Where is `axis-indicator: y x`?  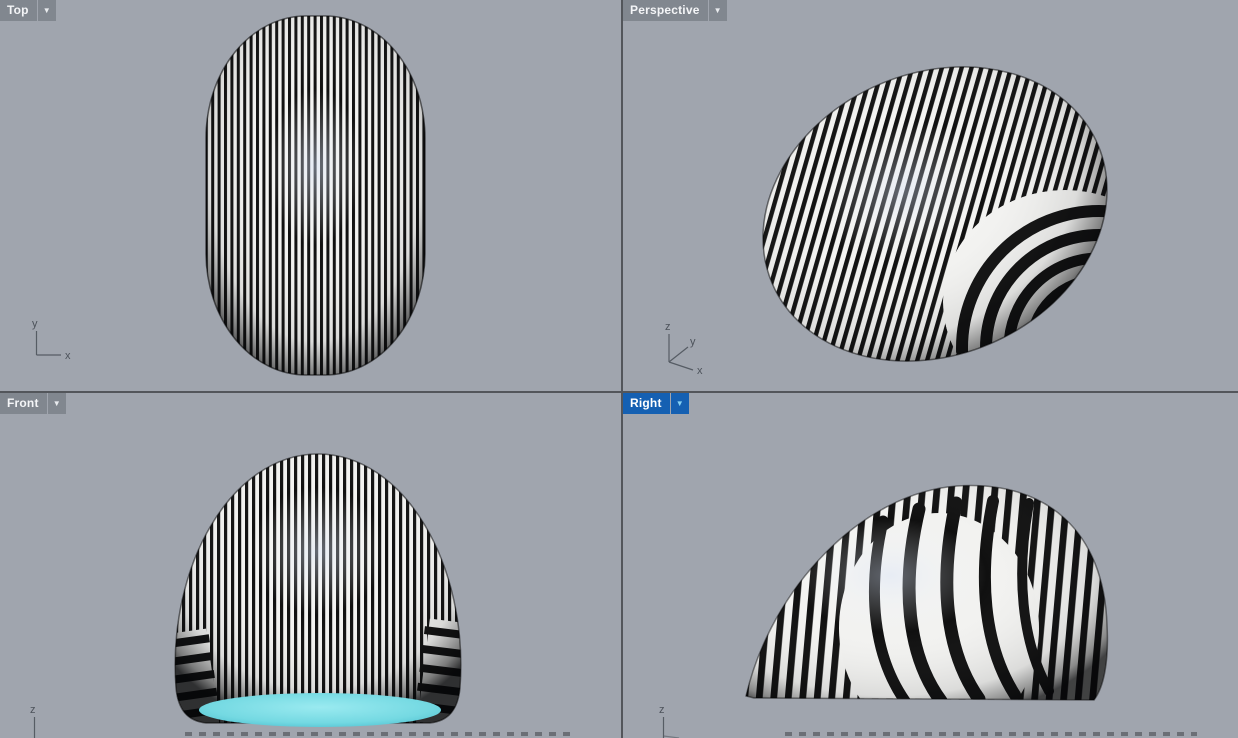 axis-indicator: y x is located at coordinates (51, 340).